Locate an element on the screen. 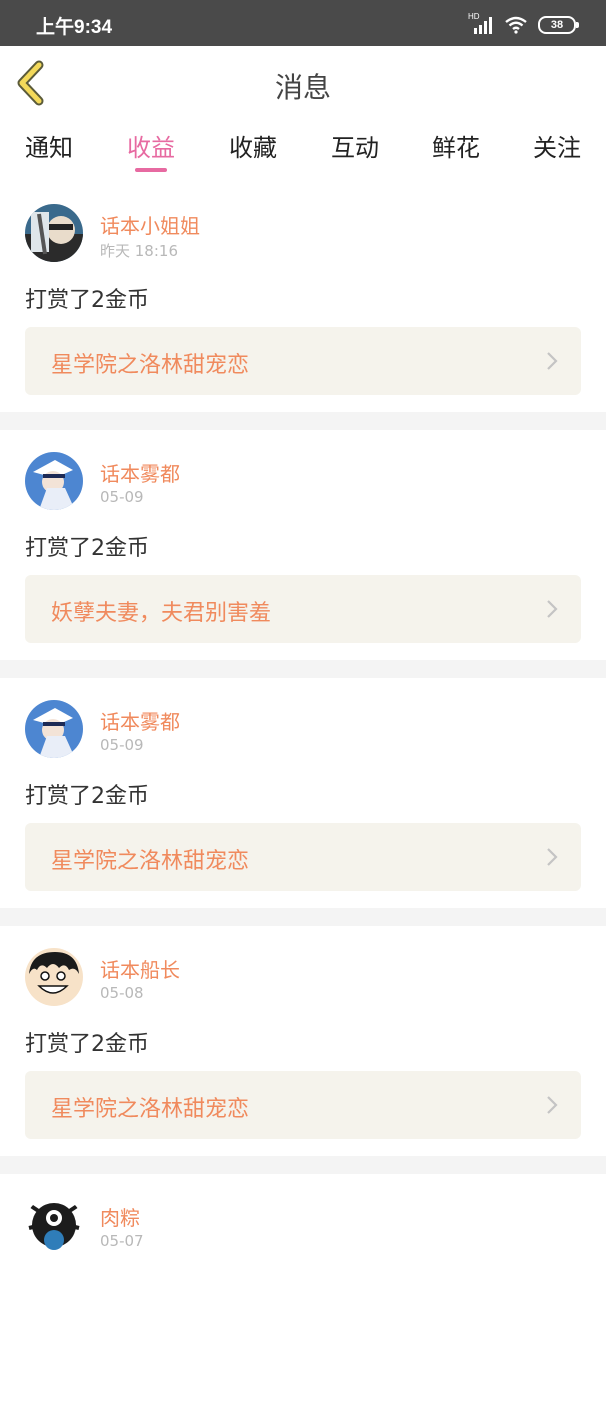 The image size is (606, 1404). tab-interactions: 互动 is located at coordinates (355, 145).